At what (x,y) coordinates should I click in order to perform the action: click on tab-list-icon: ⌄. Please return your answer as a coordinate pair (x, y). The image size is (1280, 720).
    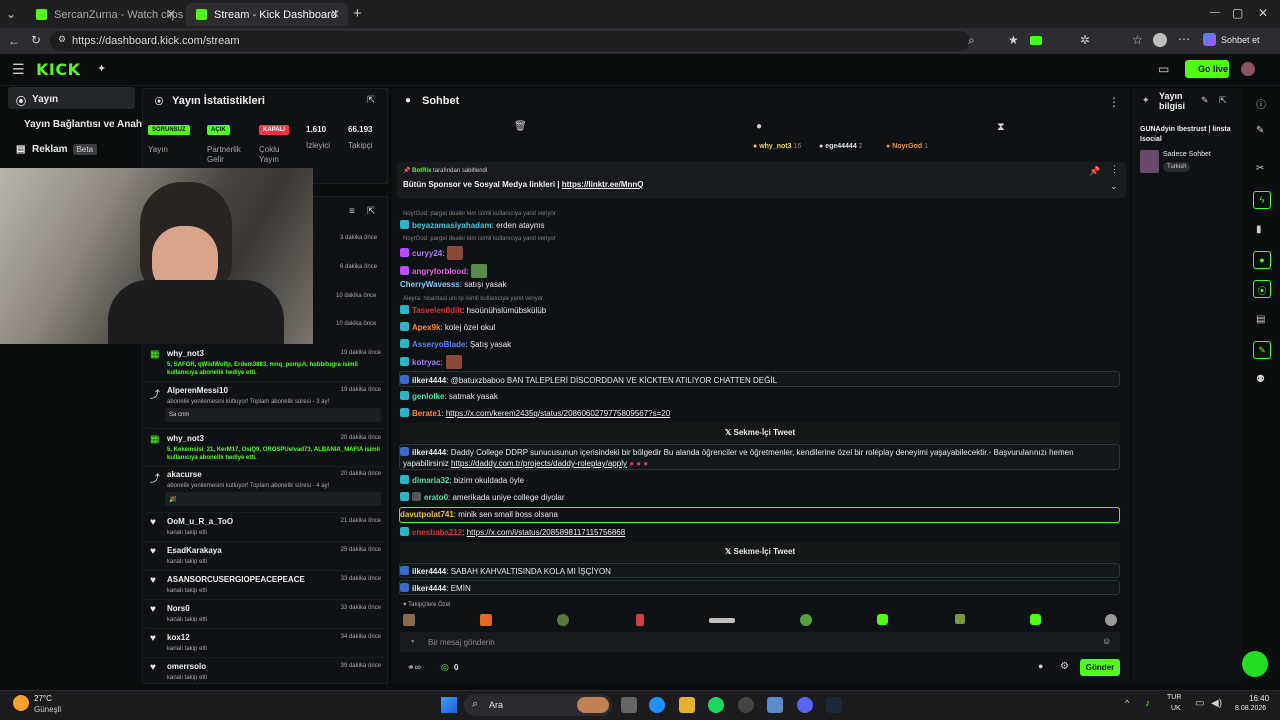
    Looking at the image, I should click on (11, 14).